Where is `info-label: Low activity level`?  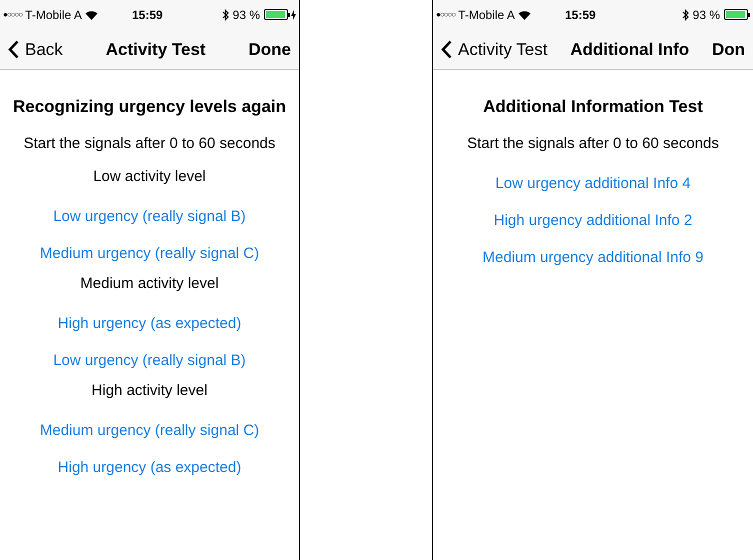 info-label: Low activity level is located at coordinates (149, 177).